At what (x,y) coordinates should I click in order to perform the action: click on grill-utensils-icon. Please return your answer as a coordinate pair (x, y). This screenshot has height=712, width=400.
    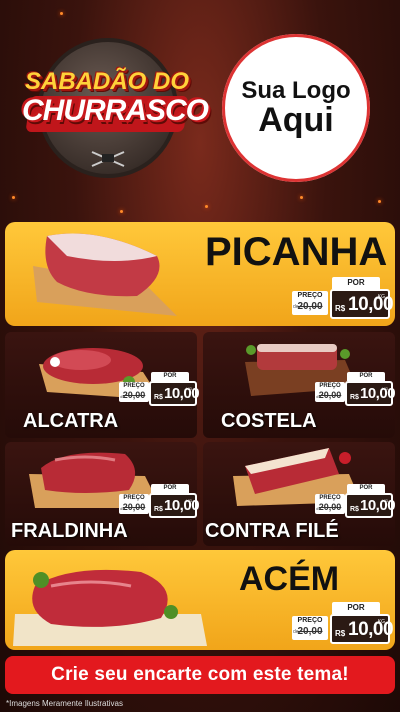
    Looking at the image, I should click on (108, 159).